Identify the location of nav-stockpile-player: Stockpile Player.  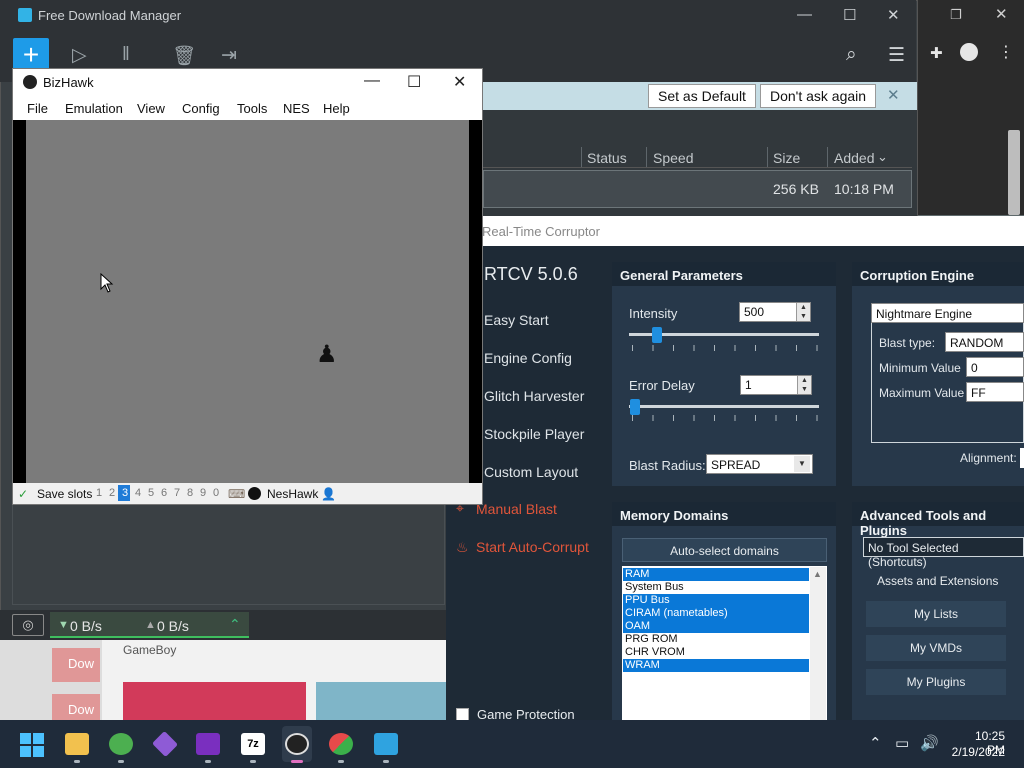
(534, 434).